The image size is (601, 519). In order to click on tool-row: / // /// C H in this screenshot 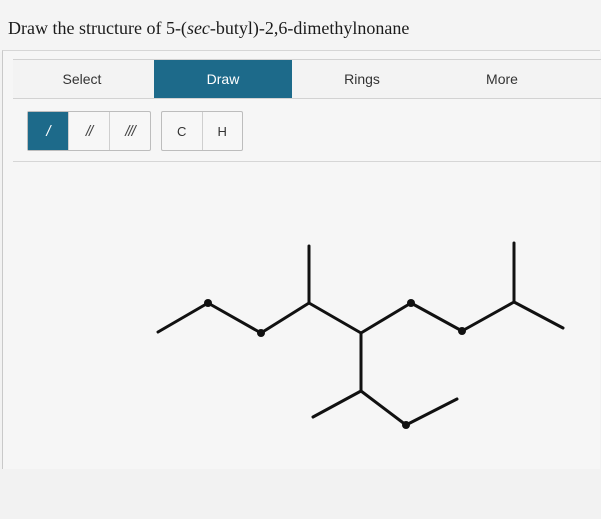, I will do `click(307, 134)`.